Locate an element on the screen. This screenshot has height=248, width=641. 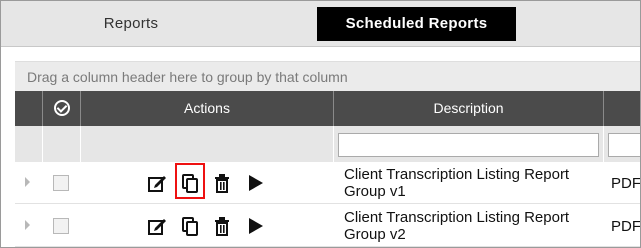
description-filter-input is located at coordinates (468, 145).